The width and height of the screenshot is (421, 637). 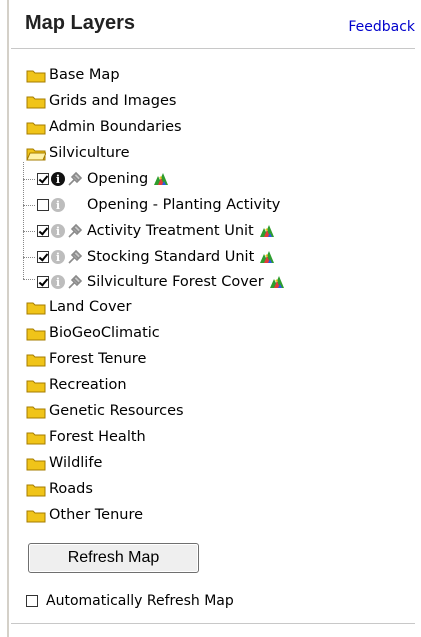 I want to click on layer-label: Genetic Resources, so click(x=116, y=411).